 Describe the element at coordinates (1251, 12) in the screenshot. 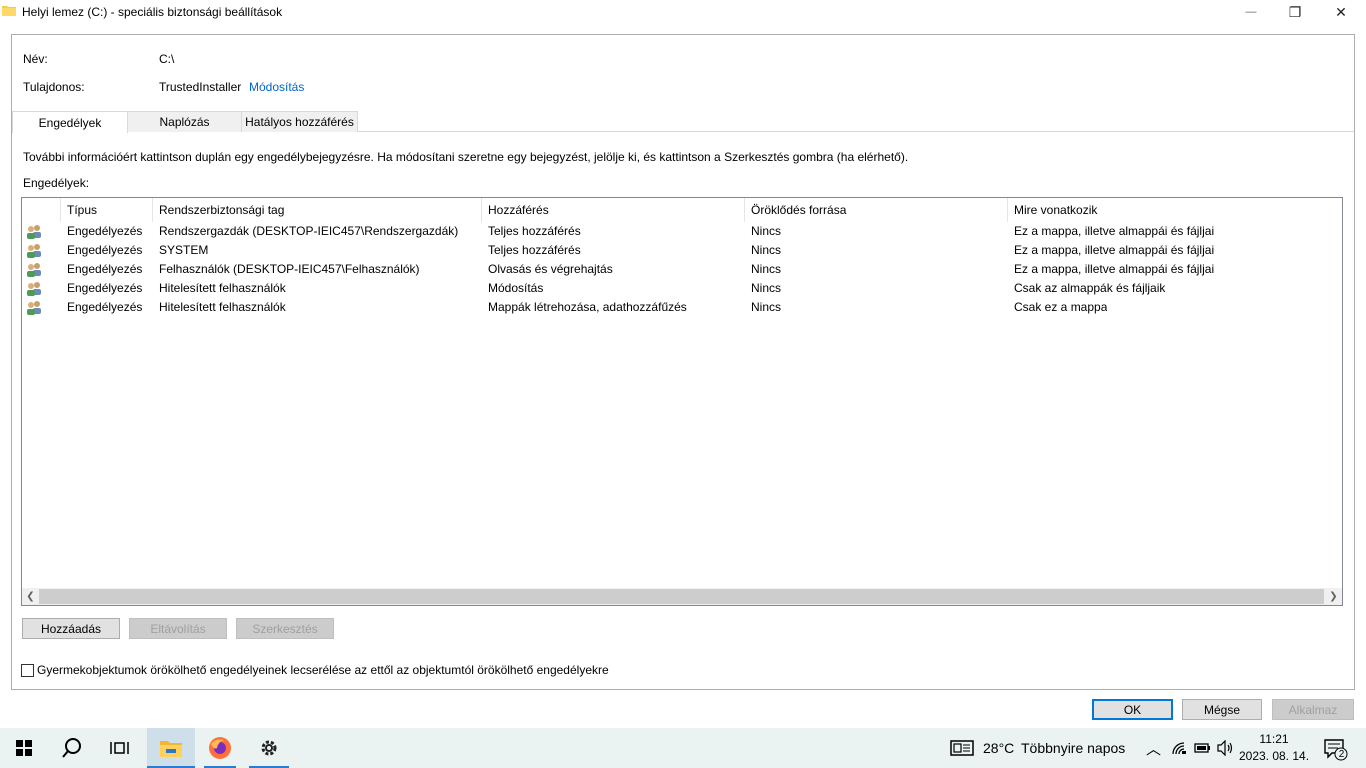

I see `minimize-button: —` at that location.